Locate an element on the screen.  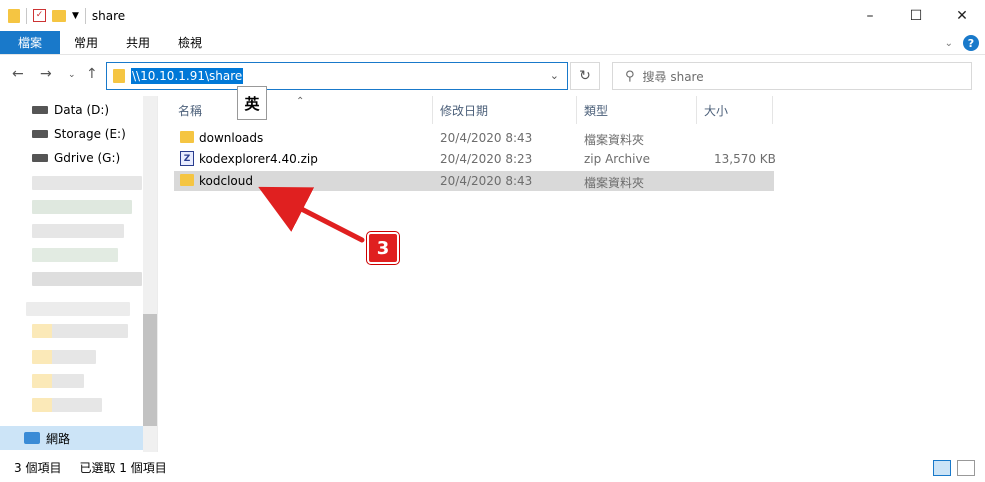
status-bar: 3 個項目 已選取 1 個項目 is located at coordinates (492, 467).